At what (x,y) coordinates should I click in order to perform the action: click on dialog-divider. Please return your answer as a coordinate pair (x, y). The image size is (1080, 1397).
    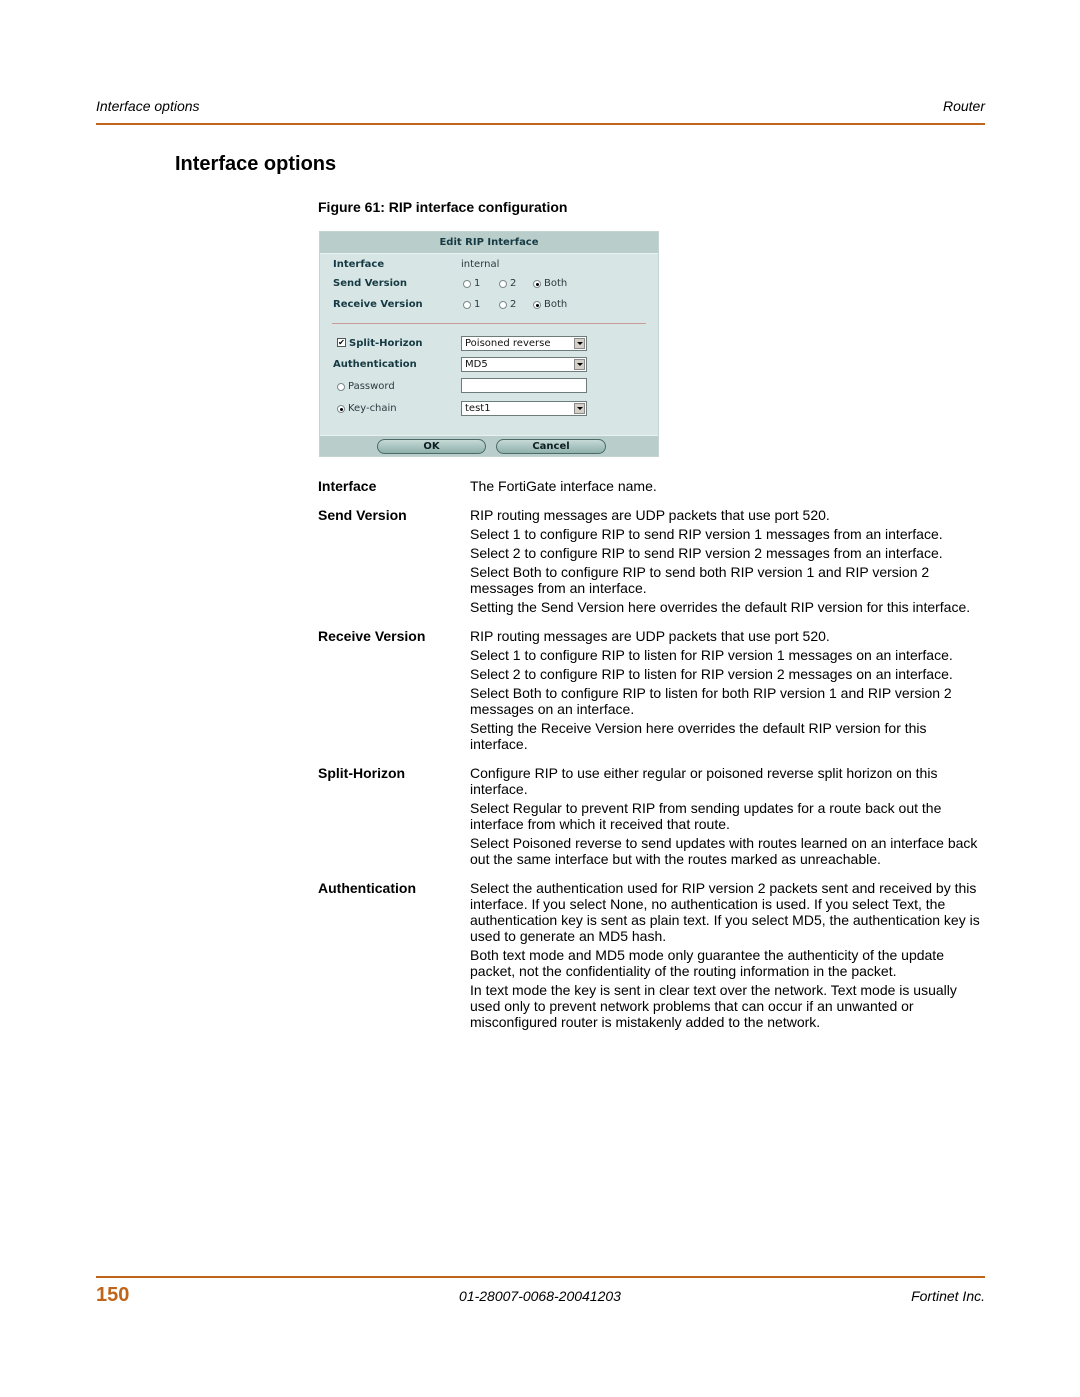
    Looking at the image, I should click on (489, 323).